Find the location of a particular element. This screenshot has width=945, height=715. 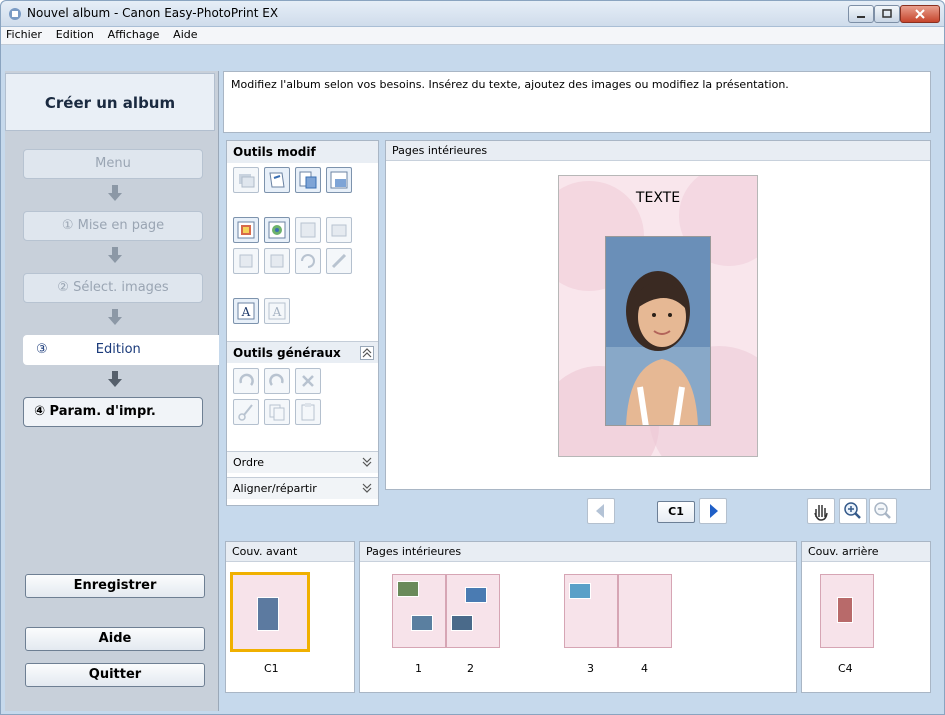

help-button: Aide is located at coordinates (115, 639).